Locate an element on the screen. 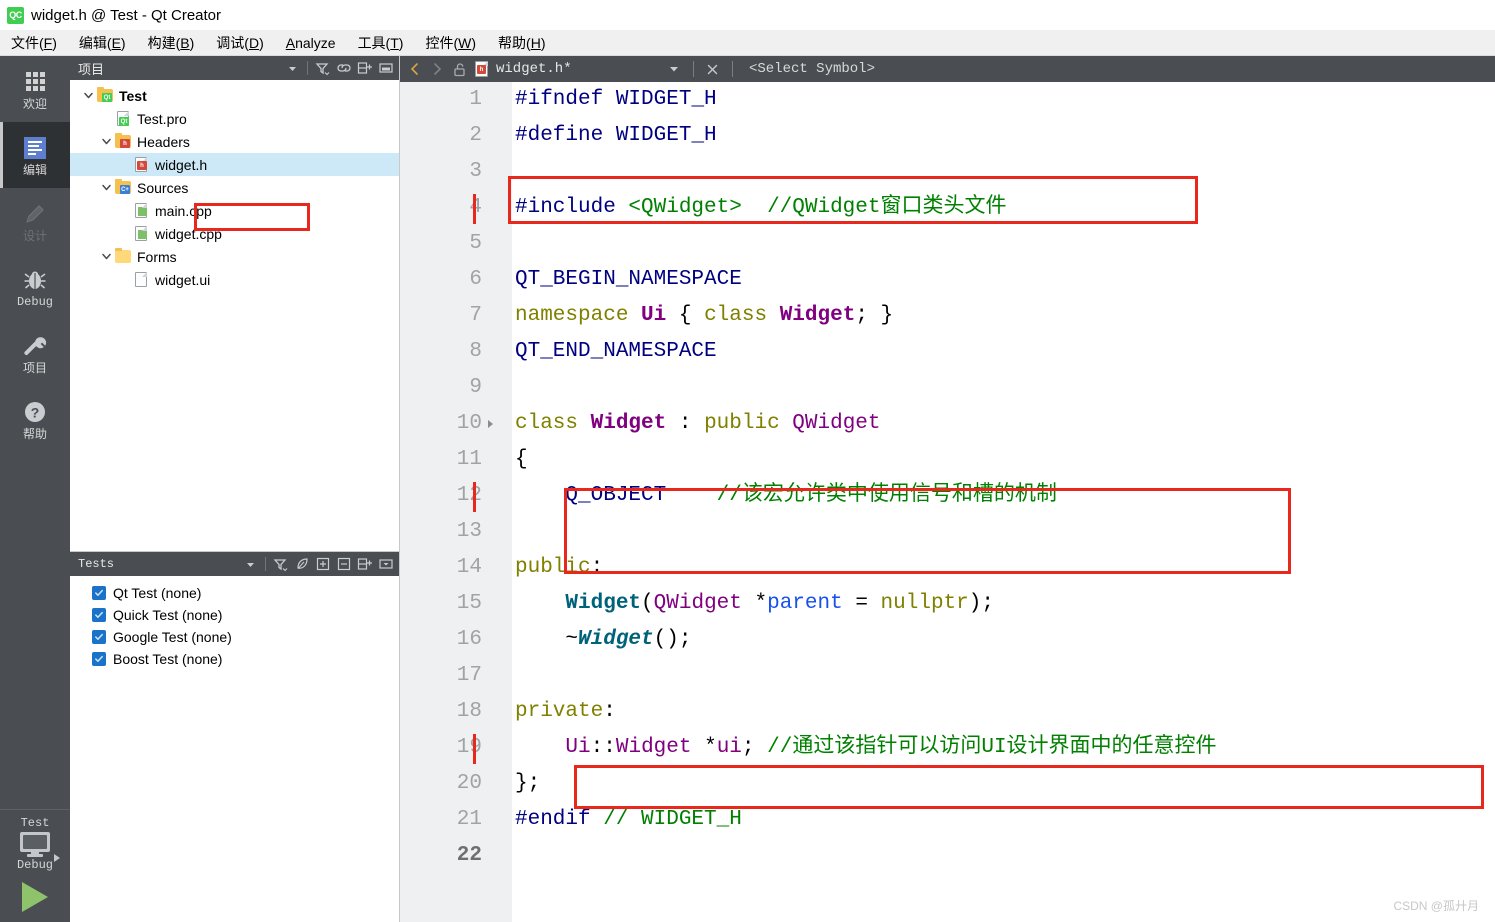 The width and height of the screenshot is (1495, 922). test-list-item: Qt Test (none) is located at coordinates (245, 593).